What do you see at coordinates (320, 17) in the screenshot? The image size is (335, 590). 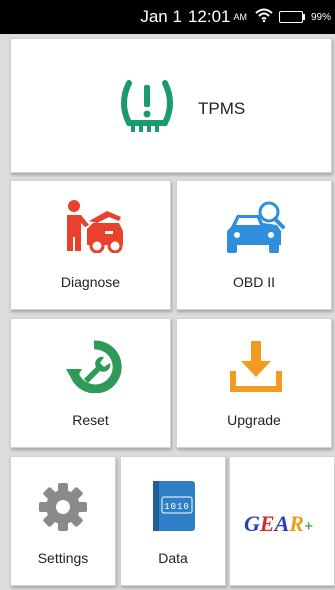 I see `battery-percent: 99%` at bounding box center [320, 17].